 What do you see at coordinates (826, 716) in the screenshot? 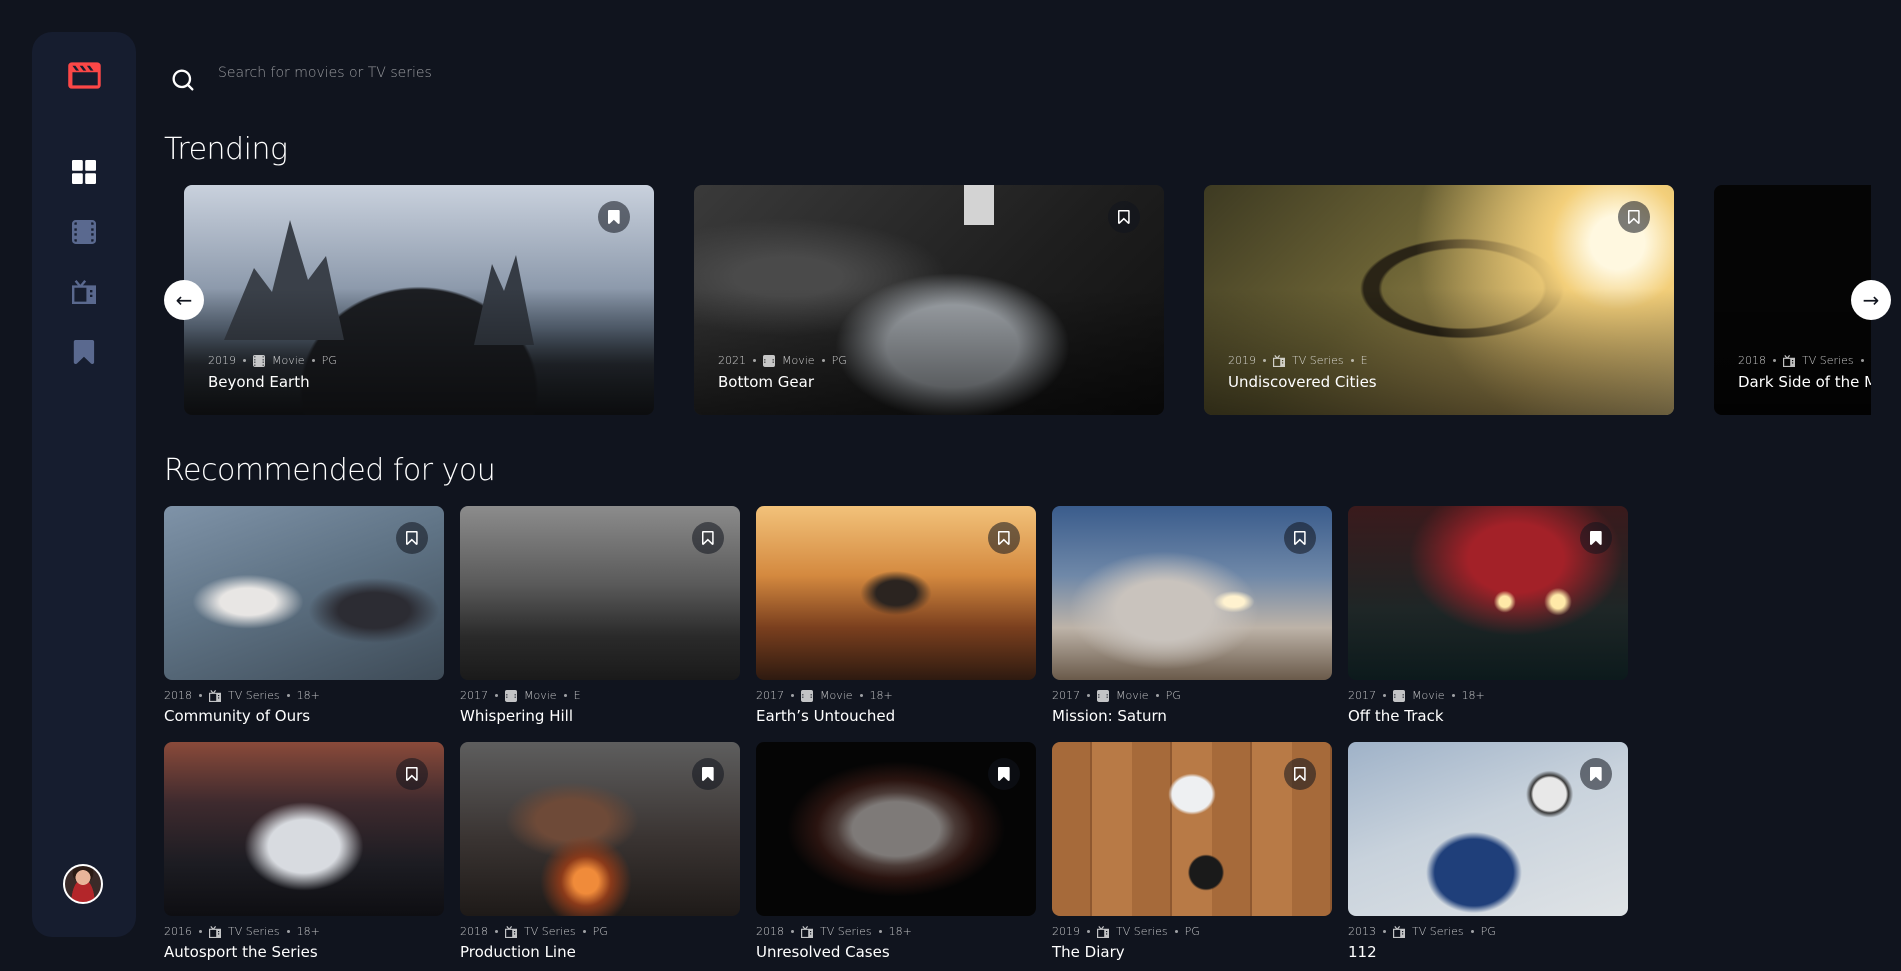
I see `recommended-title: Earth’s Untouched` at bounding box center [826, 716].